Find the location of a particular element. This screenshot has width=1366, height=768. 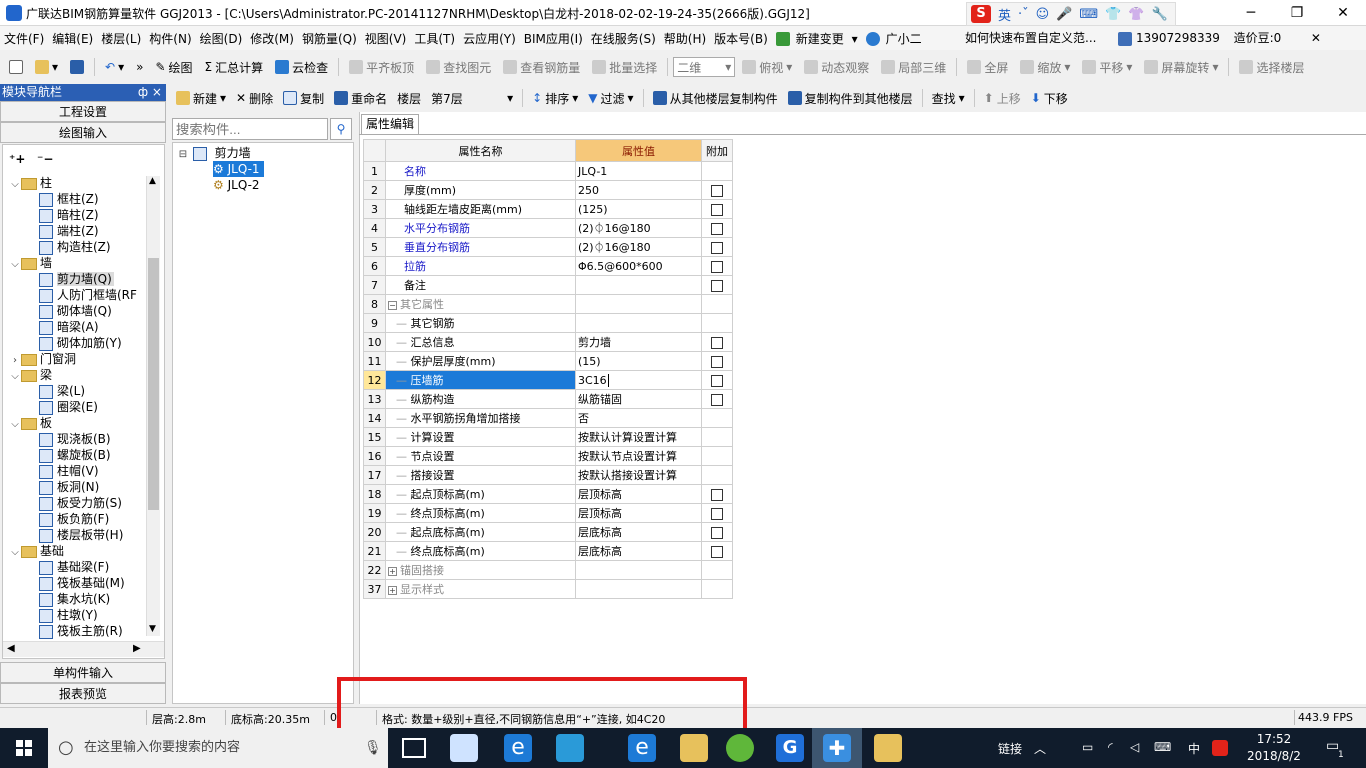

copy-to-floor-button: 复制构件到其他楼层 is located at coordinates (850, 98).